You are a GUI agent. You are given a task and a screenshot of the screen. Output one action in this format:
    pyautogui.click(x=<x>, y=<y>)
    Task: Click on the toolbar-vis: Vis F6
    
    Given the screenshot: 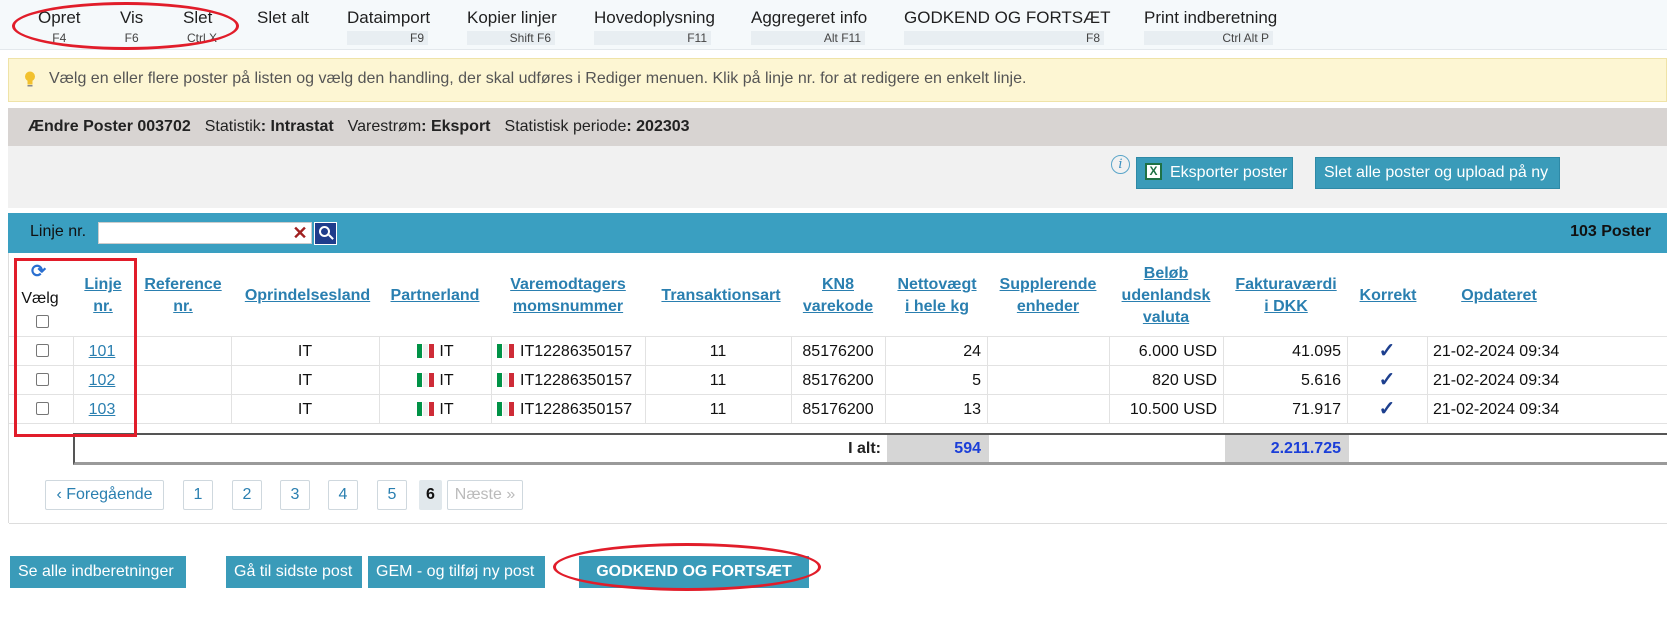 What is the action you would take?
    pyautogui.click(x=131, y=26)
    